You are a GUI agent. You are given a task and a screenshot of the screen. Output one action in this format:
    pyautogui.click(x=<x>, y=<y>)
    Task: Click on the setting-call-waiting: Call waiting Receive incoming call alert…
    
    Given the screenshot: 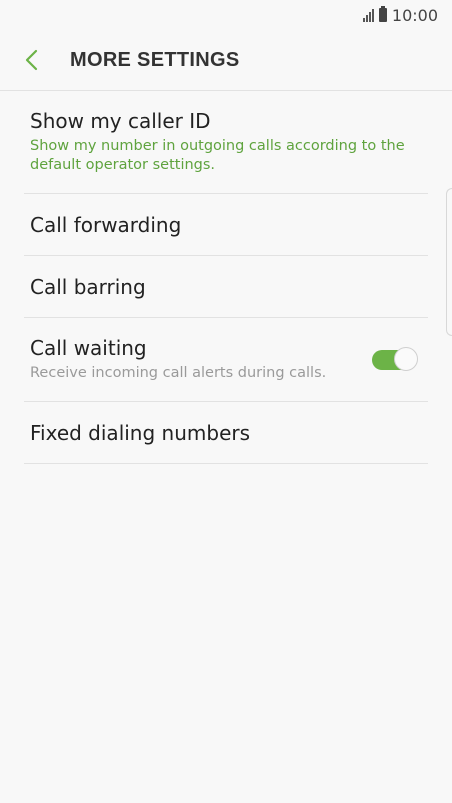 What is the action you would take?
    pyautogui.click(x=226, y=360)
    